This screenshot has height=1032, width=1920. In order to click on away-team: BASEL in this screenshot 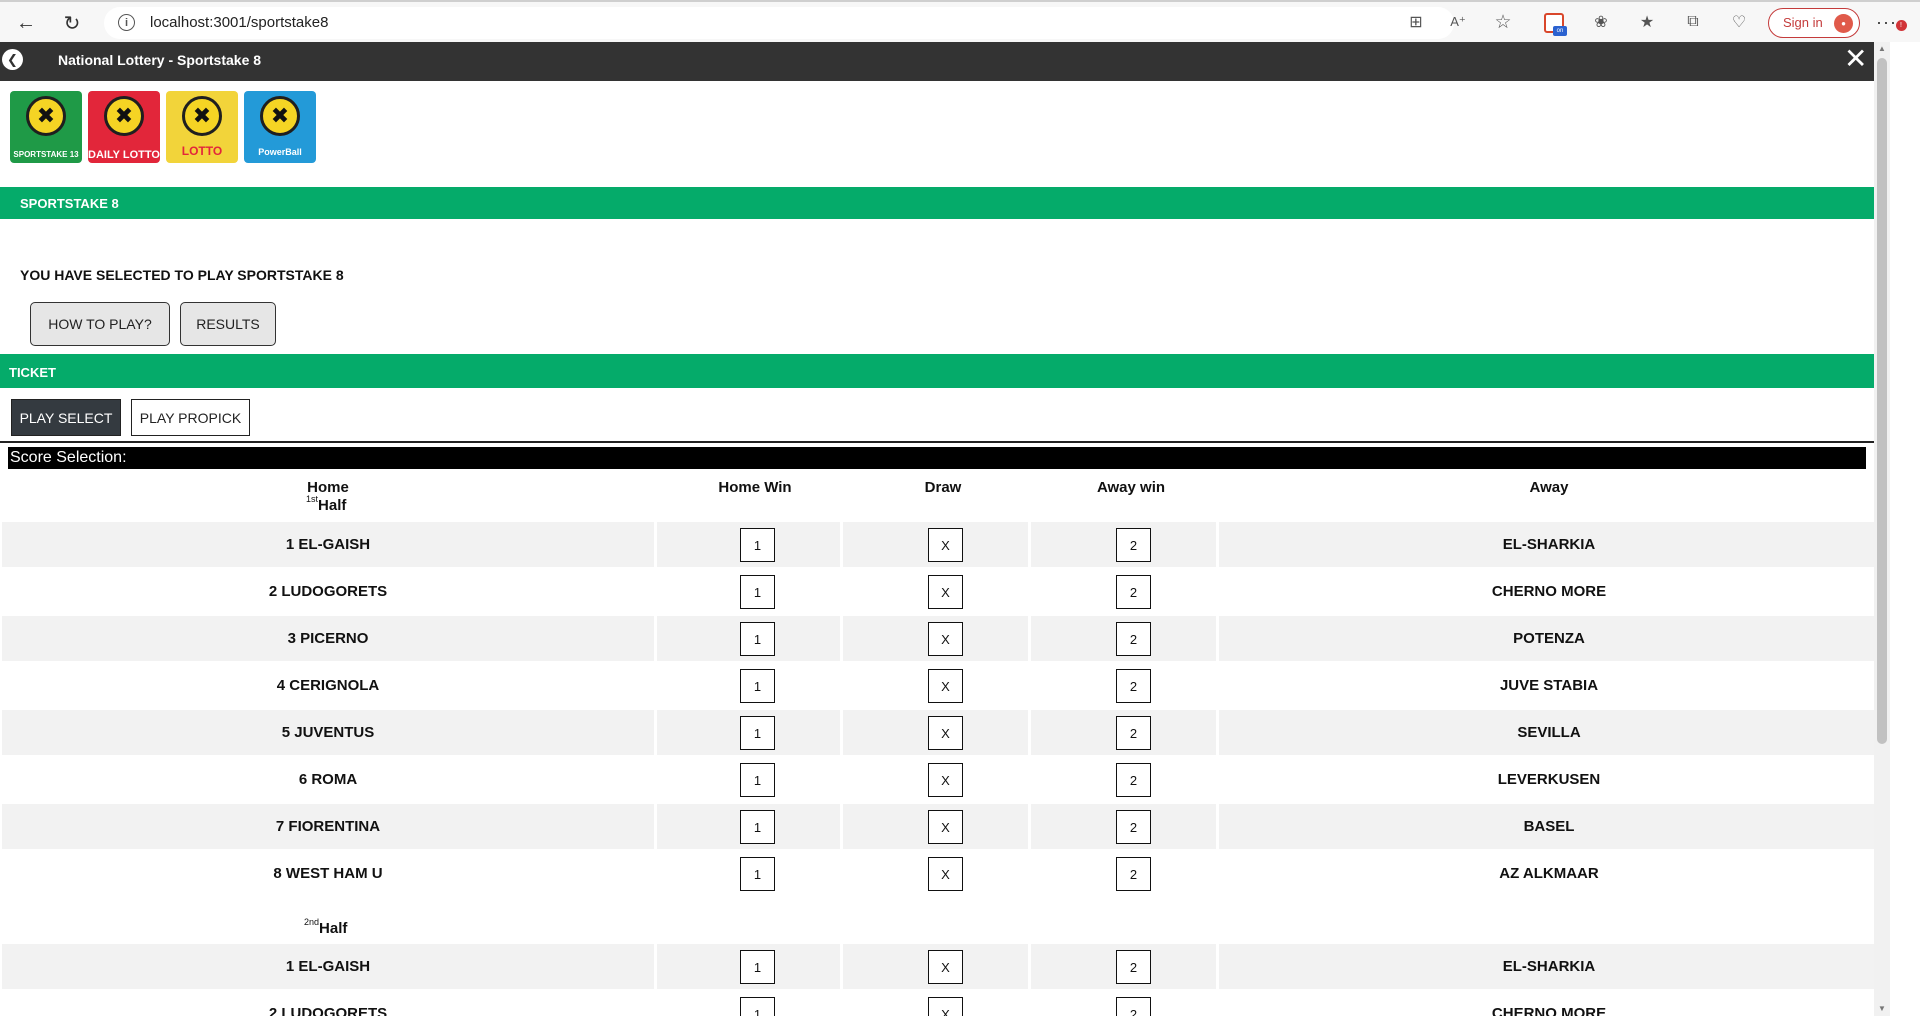, I will do `click(1549, 826)`.